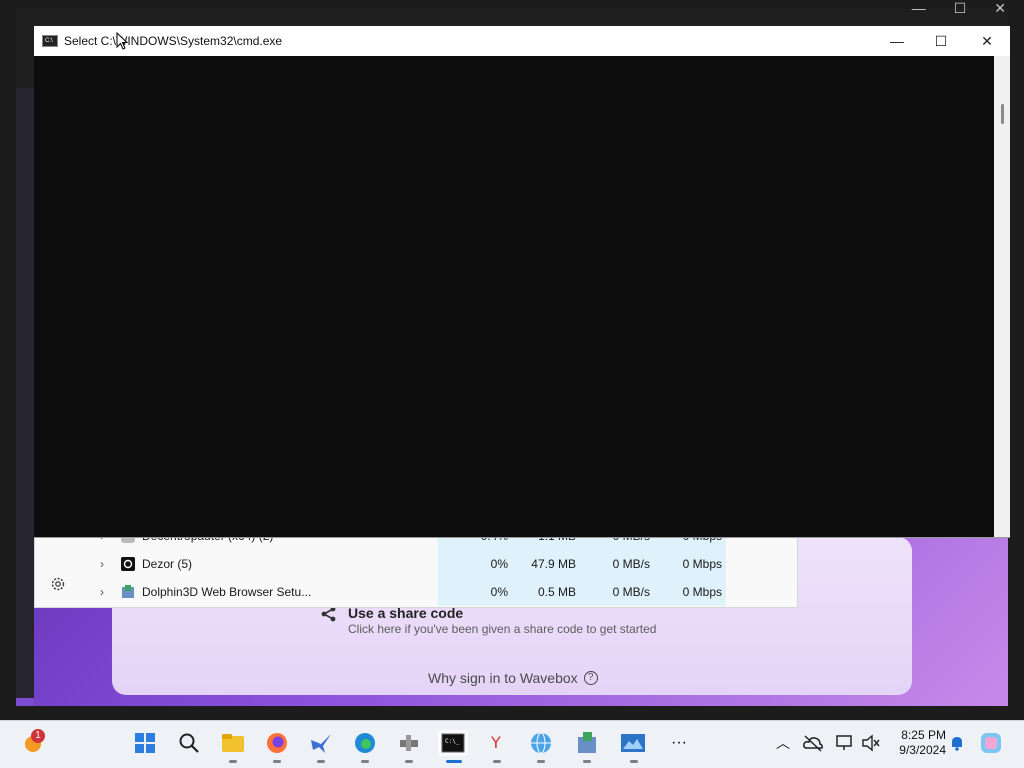  I want to click on settings-gear-icon, so click(58, 584).